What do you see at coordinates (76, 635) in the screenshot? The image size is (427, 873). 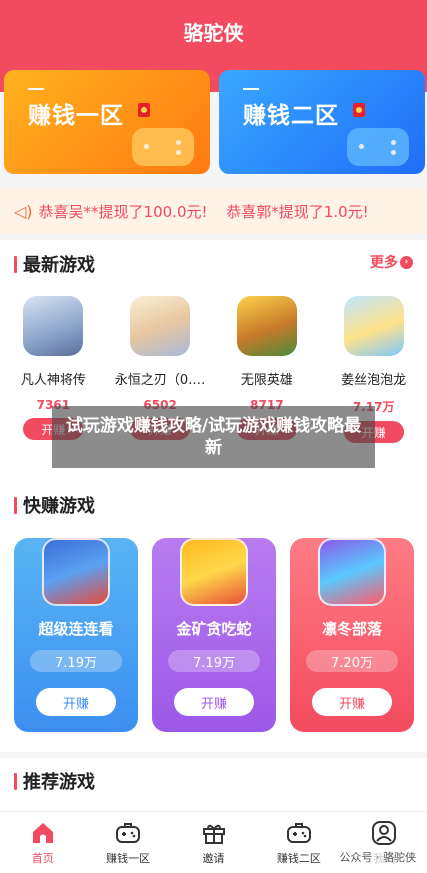 I see `quick-game-card: 超级连连看 7.19万 开赚` at bounding box center [76, 635].